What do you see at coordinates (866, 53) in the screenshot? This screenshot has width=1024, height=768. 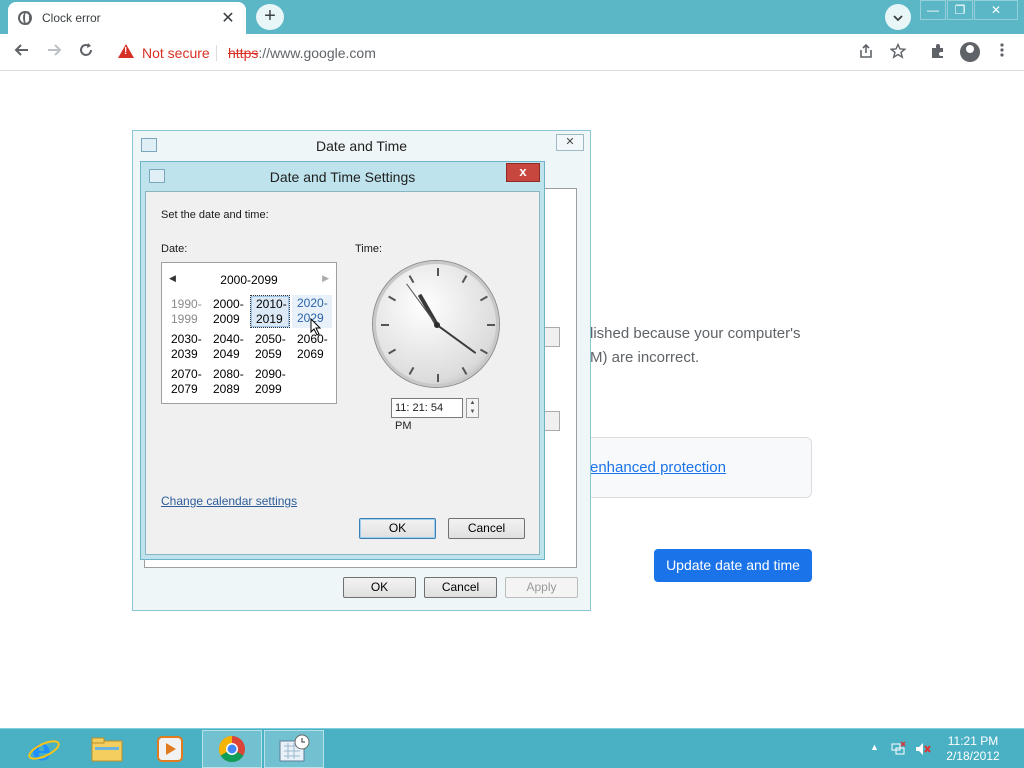 I see `share-icon` at bounding box center [866, 53].